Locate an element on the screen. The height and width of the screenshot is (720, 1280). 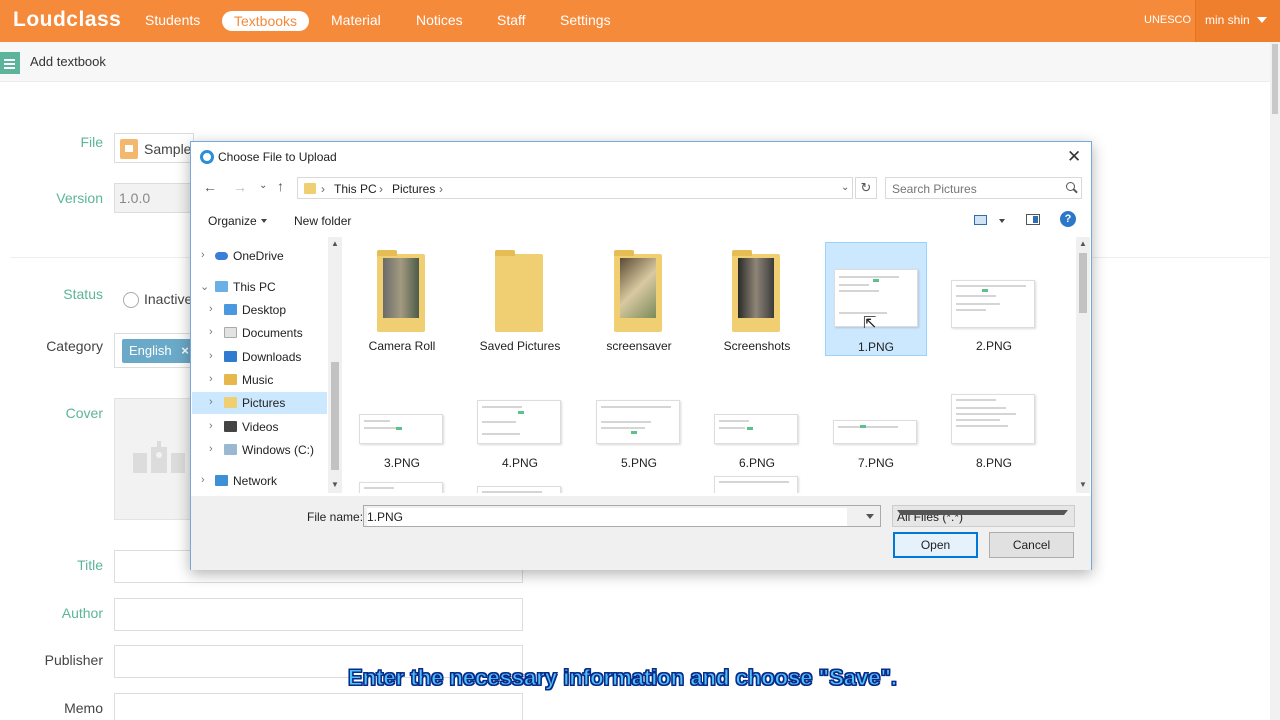
new-folder-button: New folder is located at coordinates (322, 221).